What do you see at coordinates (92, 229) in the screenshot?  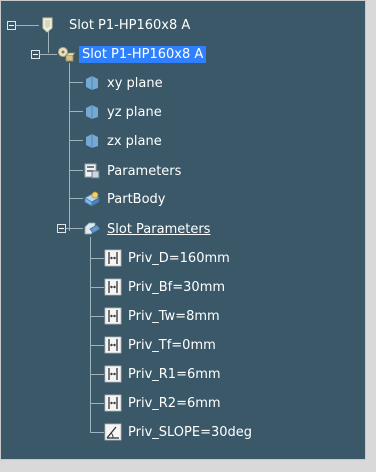 I see `slot-parameters-icon` at bounding box center [92, 229].